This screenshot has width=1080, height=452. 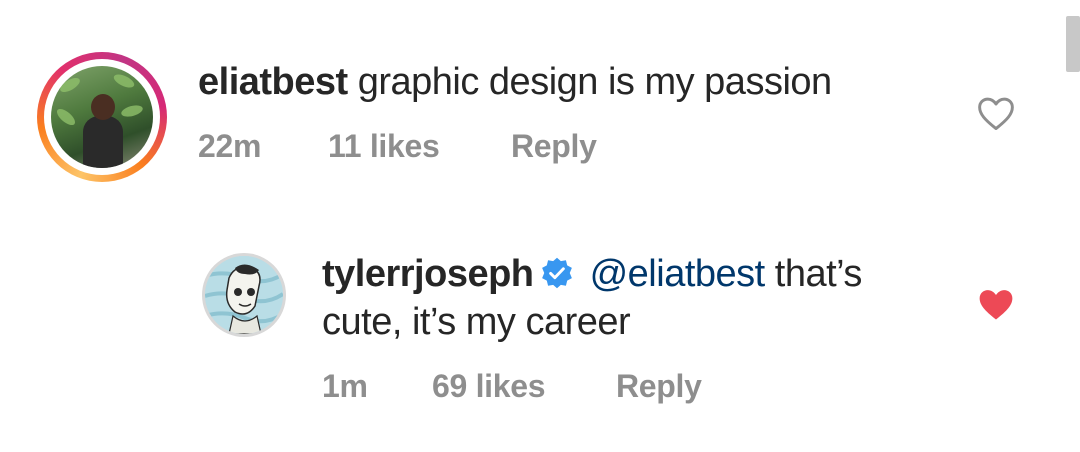 I want to click on username-link: tylerrjoseph, so click(x=428, y=274).